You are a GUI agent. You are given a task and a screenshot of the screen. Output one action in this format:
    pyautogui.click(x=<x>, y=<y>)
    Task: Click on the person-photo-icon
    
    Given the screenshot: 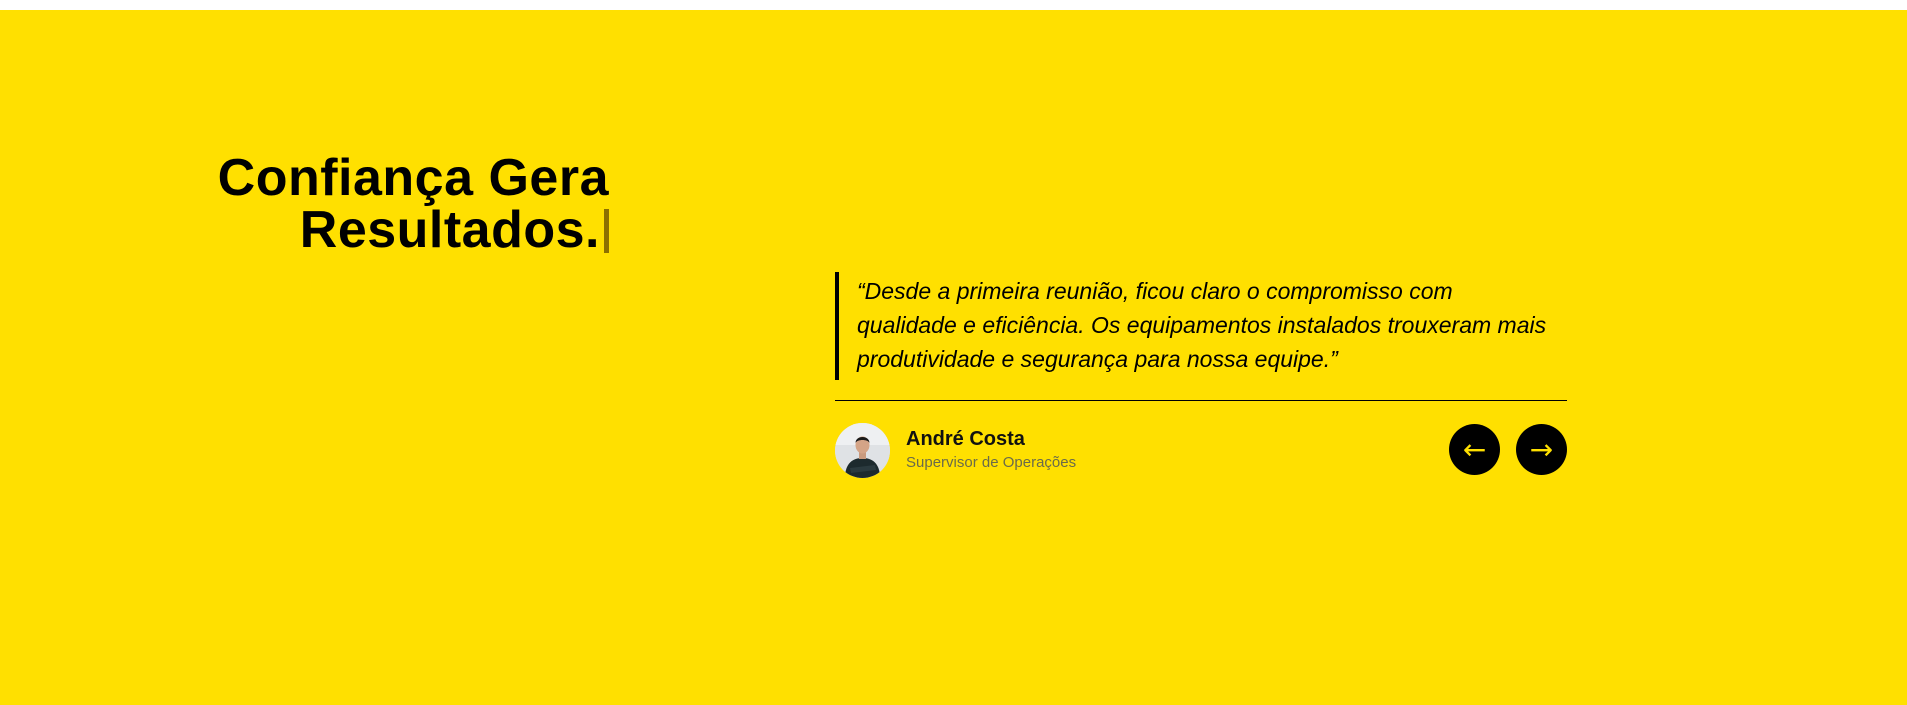 What is the action you would take?
    pyautogui.click(x=862, y=450)
    